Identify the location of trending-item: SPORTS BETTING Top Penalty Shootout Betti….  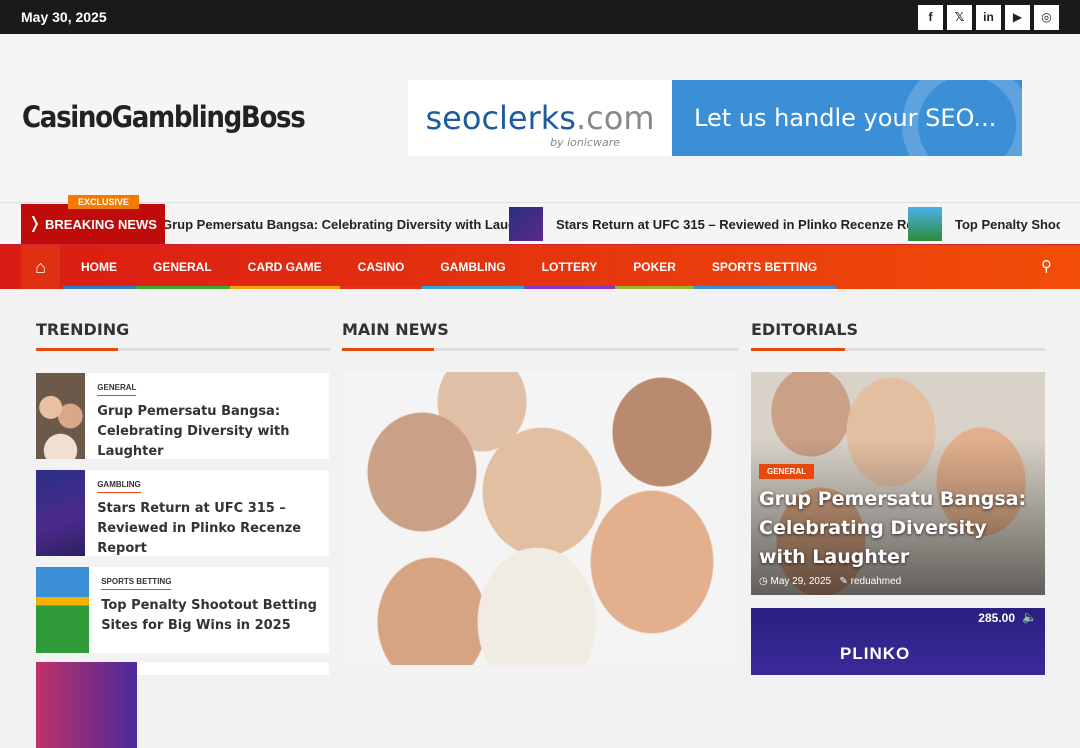
(182, 610).